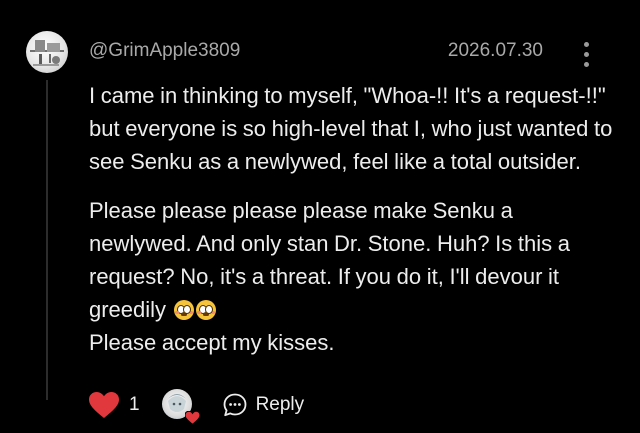 The height and width of the screenshot is (433, 640). I want to click on reply-label: Reply, so click(280, 404).